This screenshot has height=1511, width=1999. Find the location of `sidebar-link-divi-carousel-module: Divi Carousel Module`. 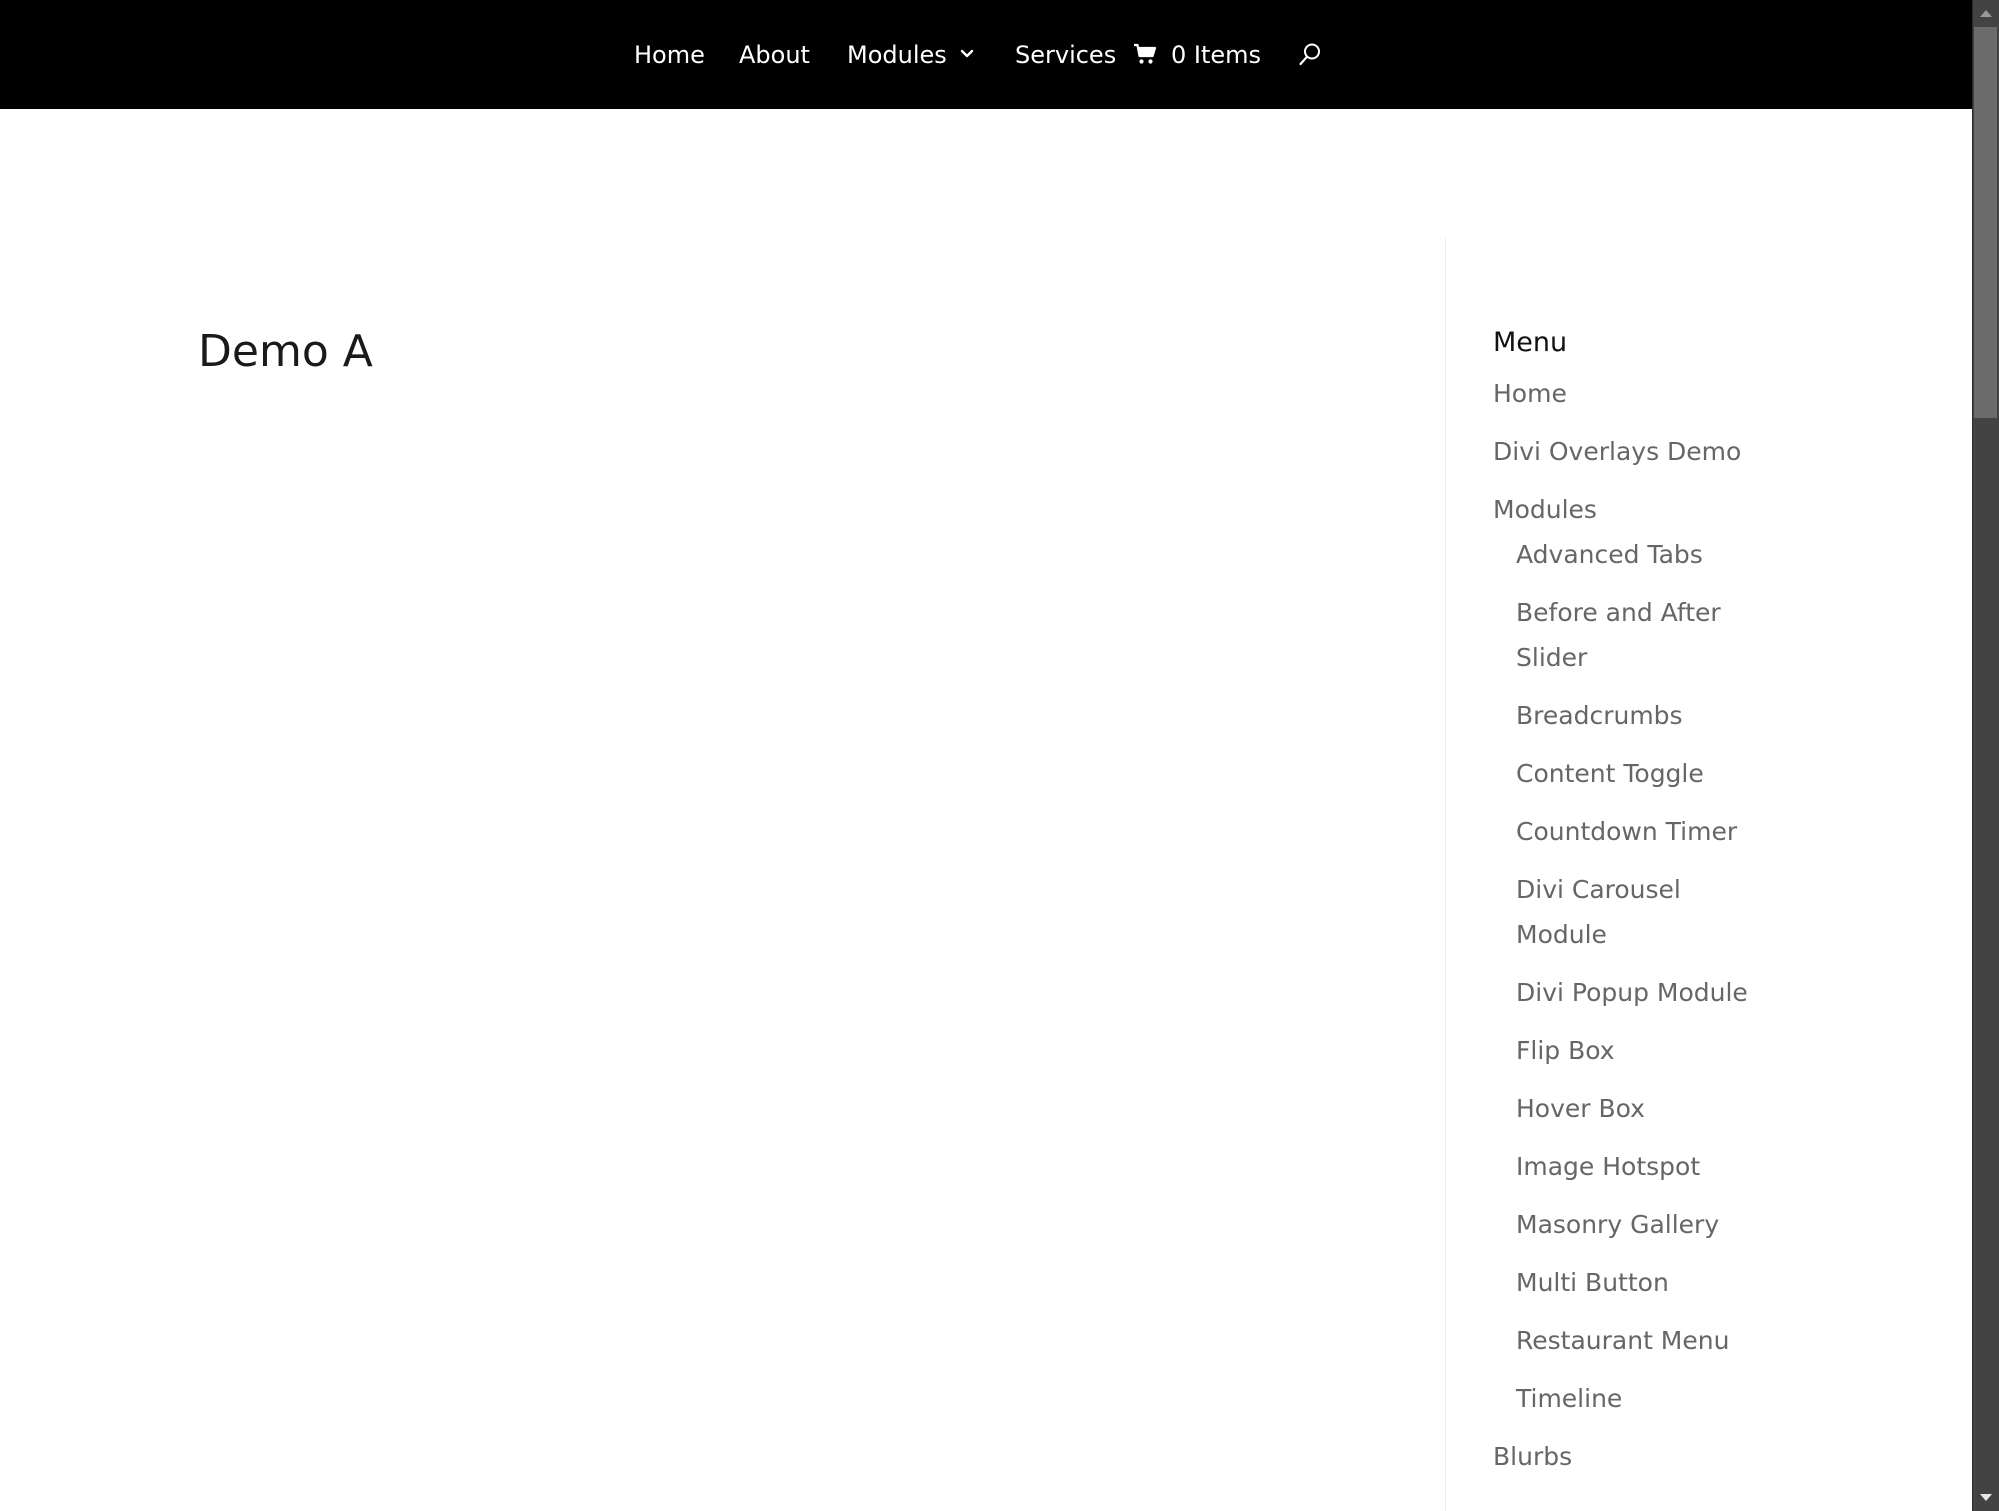

sidebar-link-divi-carousel-module: Divi Carousel Module is located at coordinates (1641, 918).